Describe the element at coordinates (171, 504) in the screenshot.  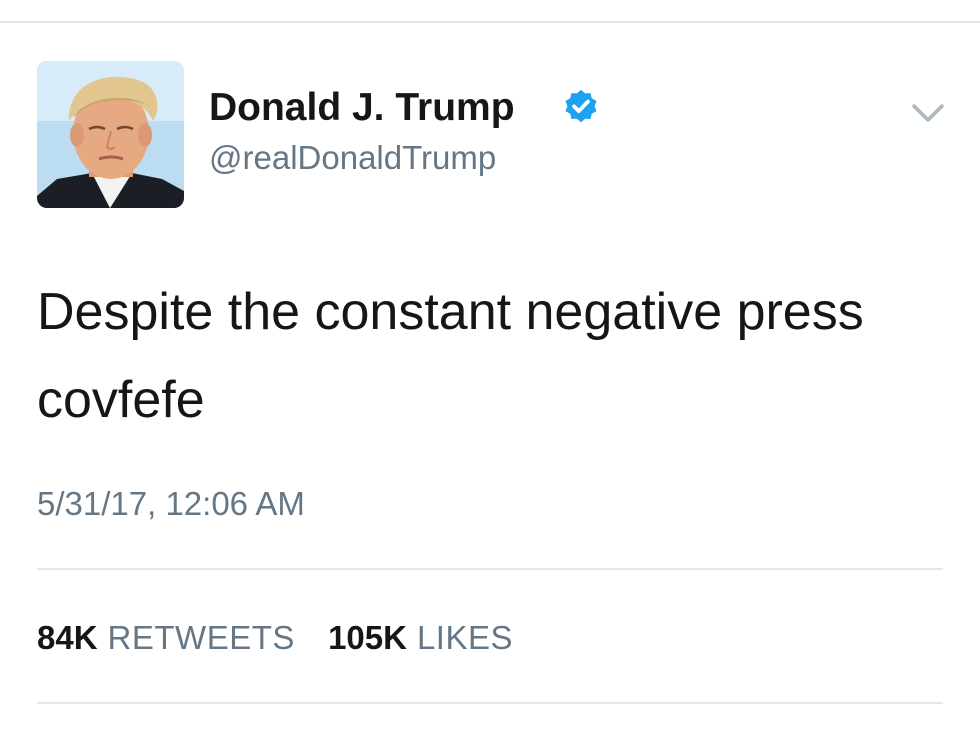
I see `tweet-timestamp: 5/31/17, 12:06 AM` at that location.